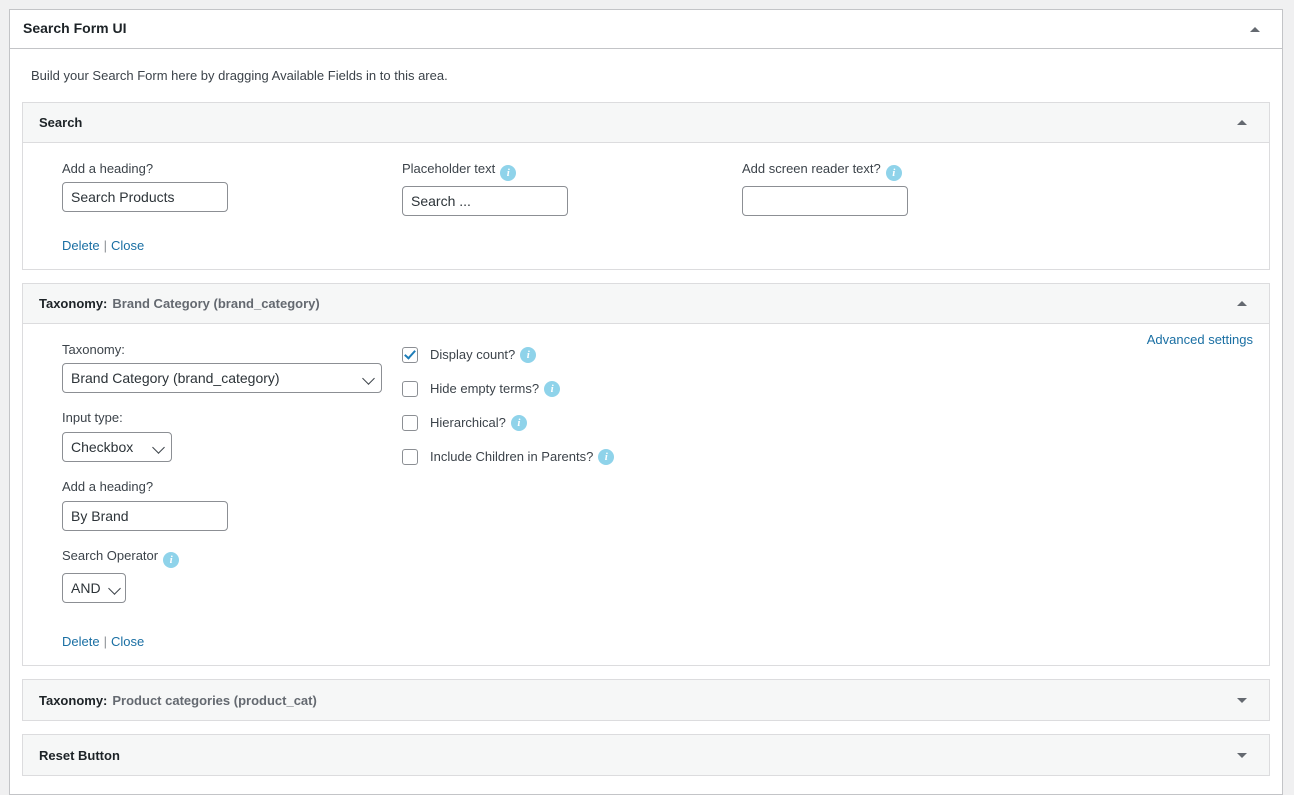  I want to click on hide-empty-terms-label: Hide empty terms?, so click(485, 388).